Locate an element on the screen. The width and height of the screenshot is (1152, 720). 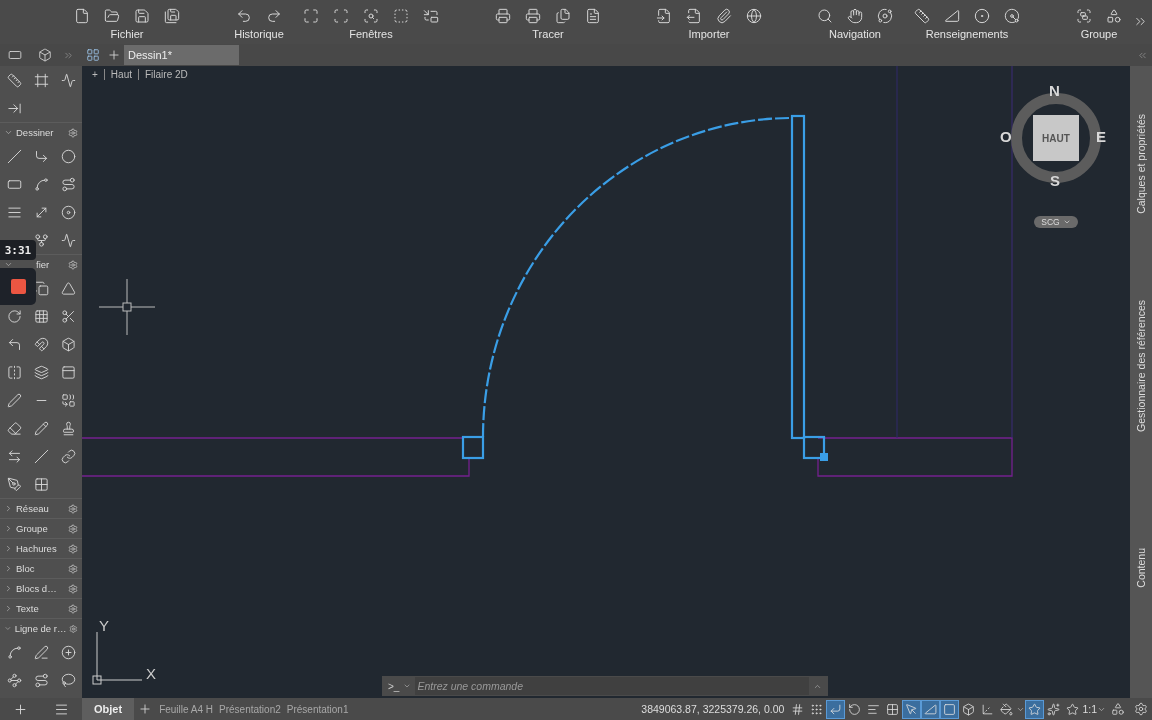
compass-letter: N is located at coordinates (1054, 90).